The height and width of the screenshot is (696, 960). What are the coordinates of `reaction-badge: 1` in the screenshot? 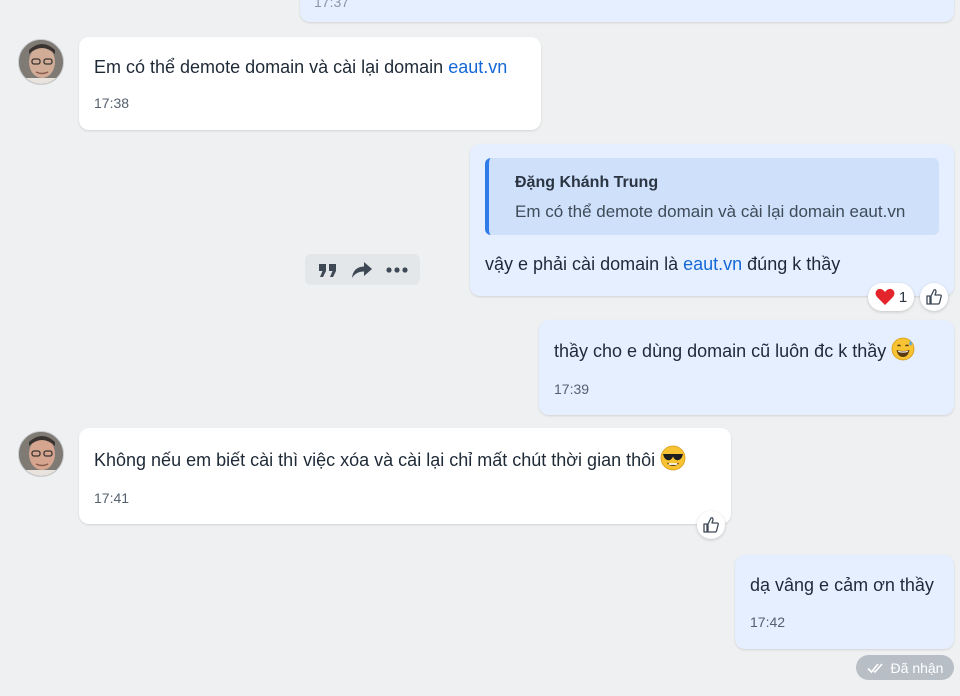 It's located at (891, 297).